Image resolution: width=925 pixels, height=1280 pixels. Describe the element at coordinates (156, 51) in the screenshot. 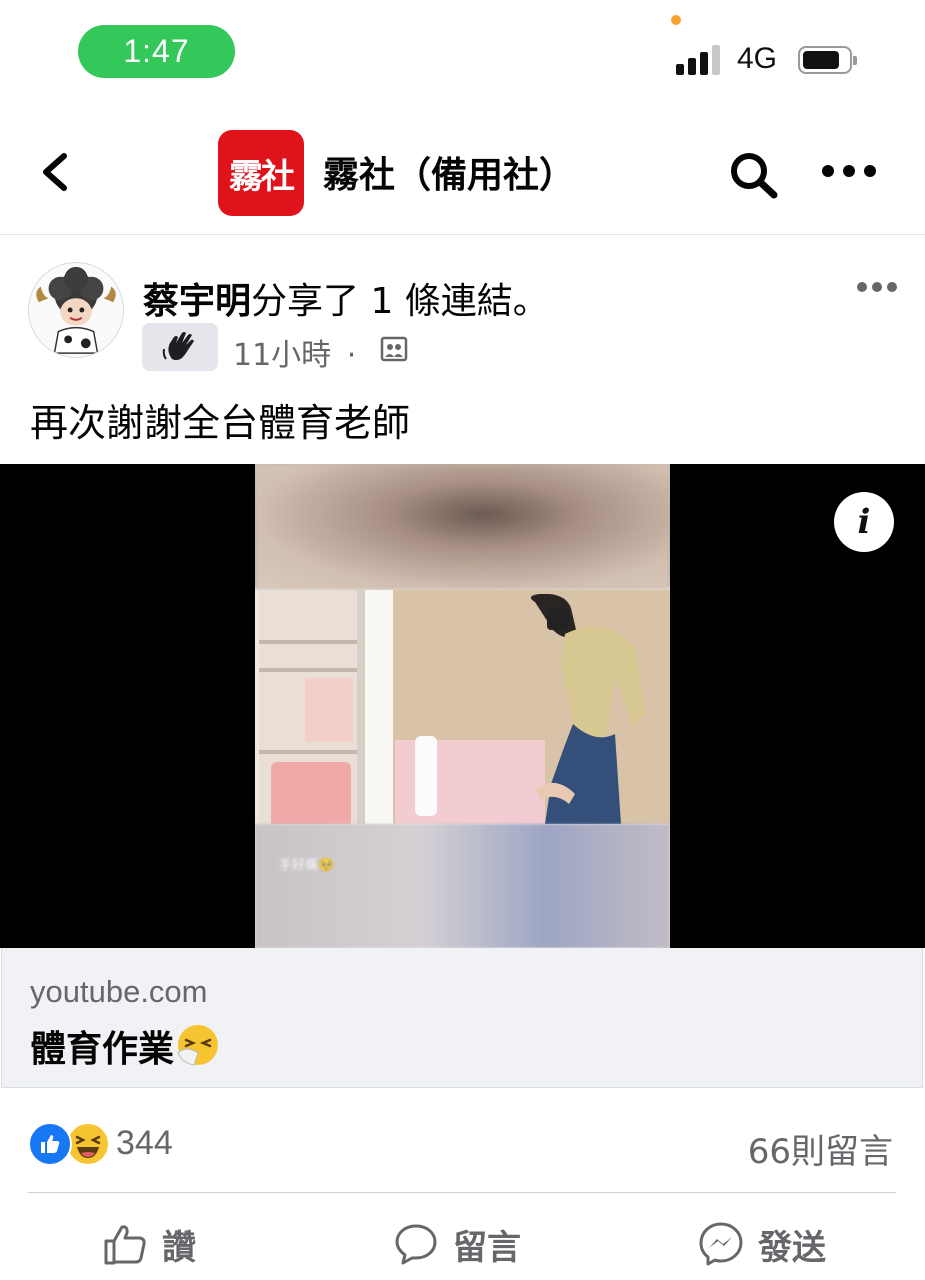

I see `status-time: 1:47` at that location.